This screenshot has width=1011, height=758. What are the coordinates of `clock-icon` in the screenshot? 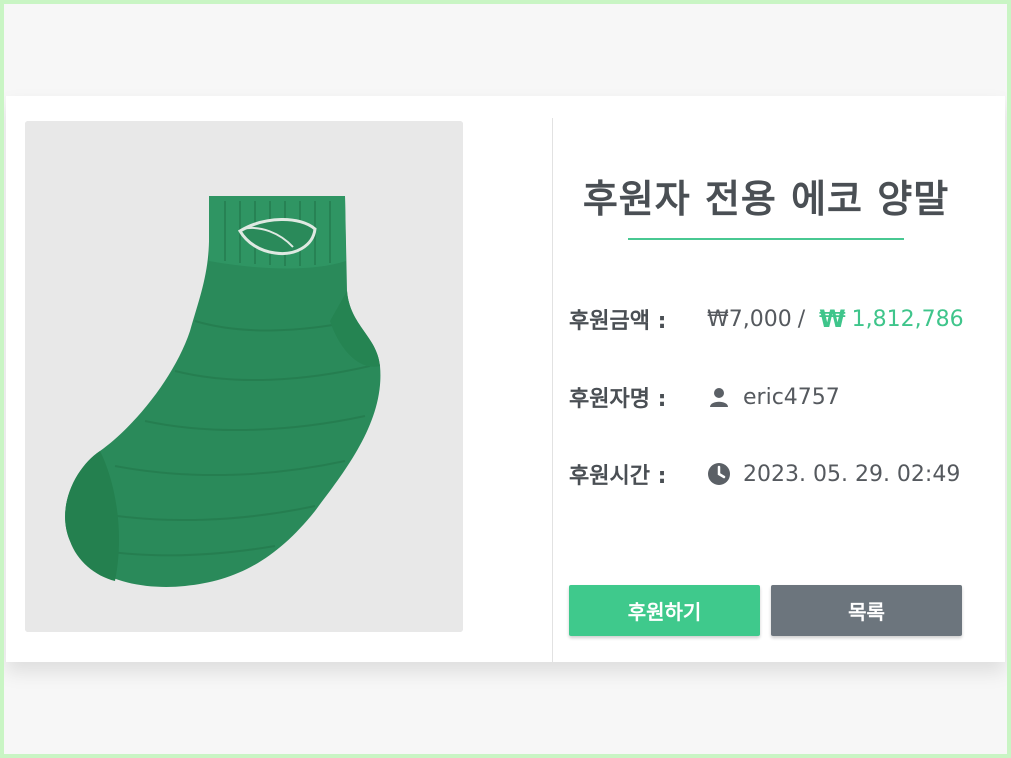 It's located at (719, 474).